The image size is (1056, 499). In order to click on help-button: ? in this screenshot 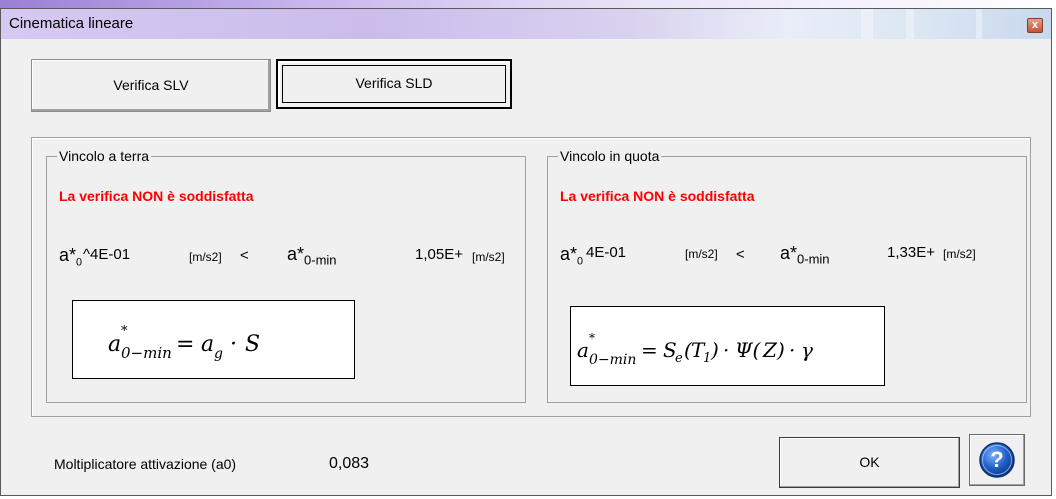, I will do `click(997, 460)`.